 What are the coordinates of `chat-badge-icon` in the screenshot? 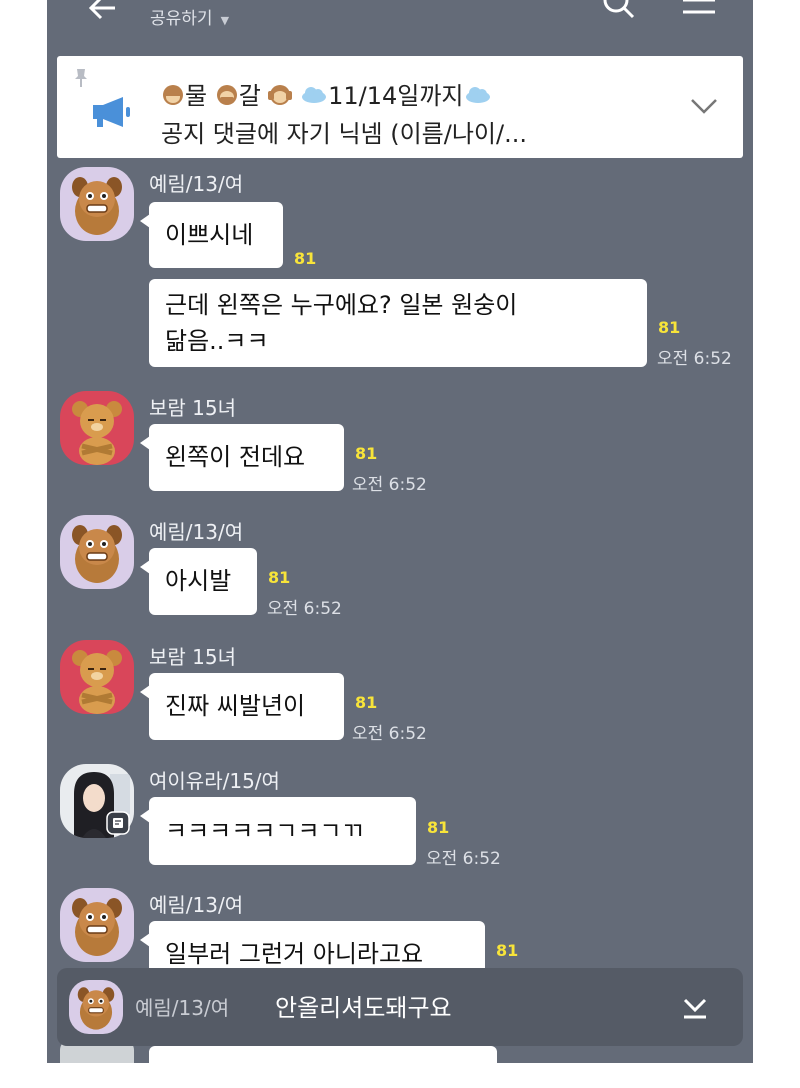 It's located at (118, 823).